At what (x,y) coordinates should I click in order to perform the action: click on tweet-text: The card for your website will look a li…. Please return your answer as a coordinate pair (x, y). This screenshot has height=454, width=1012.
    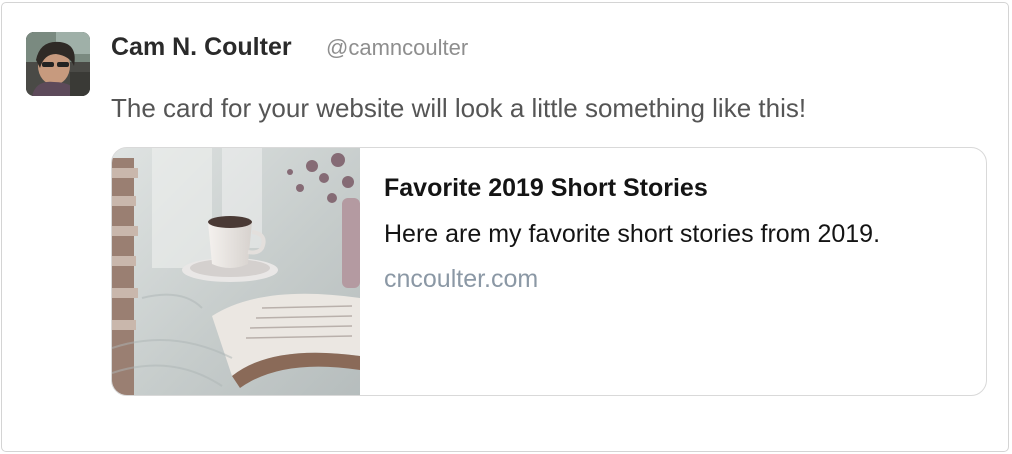
    Looking at the image, I should click on (459, 108).